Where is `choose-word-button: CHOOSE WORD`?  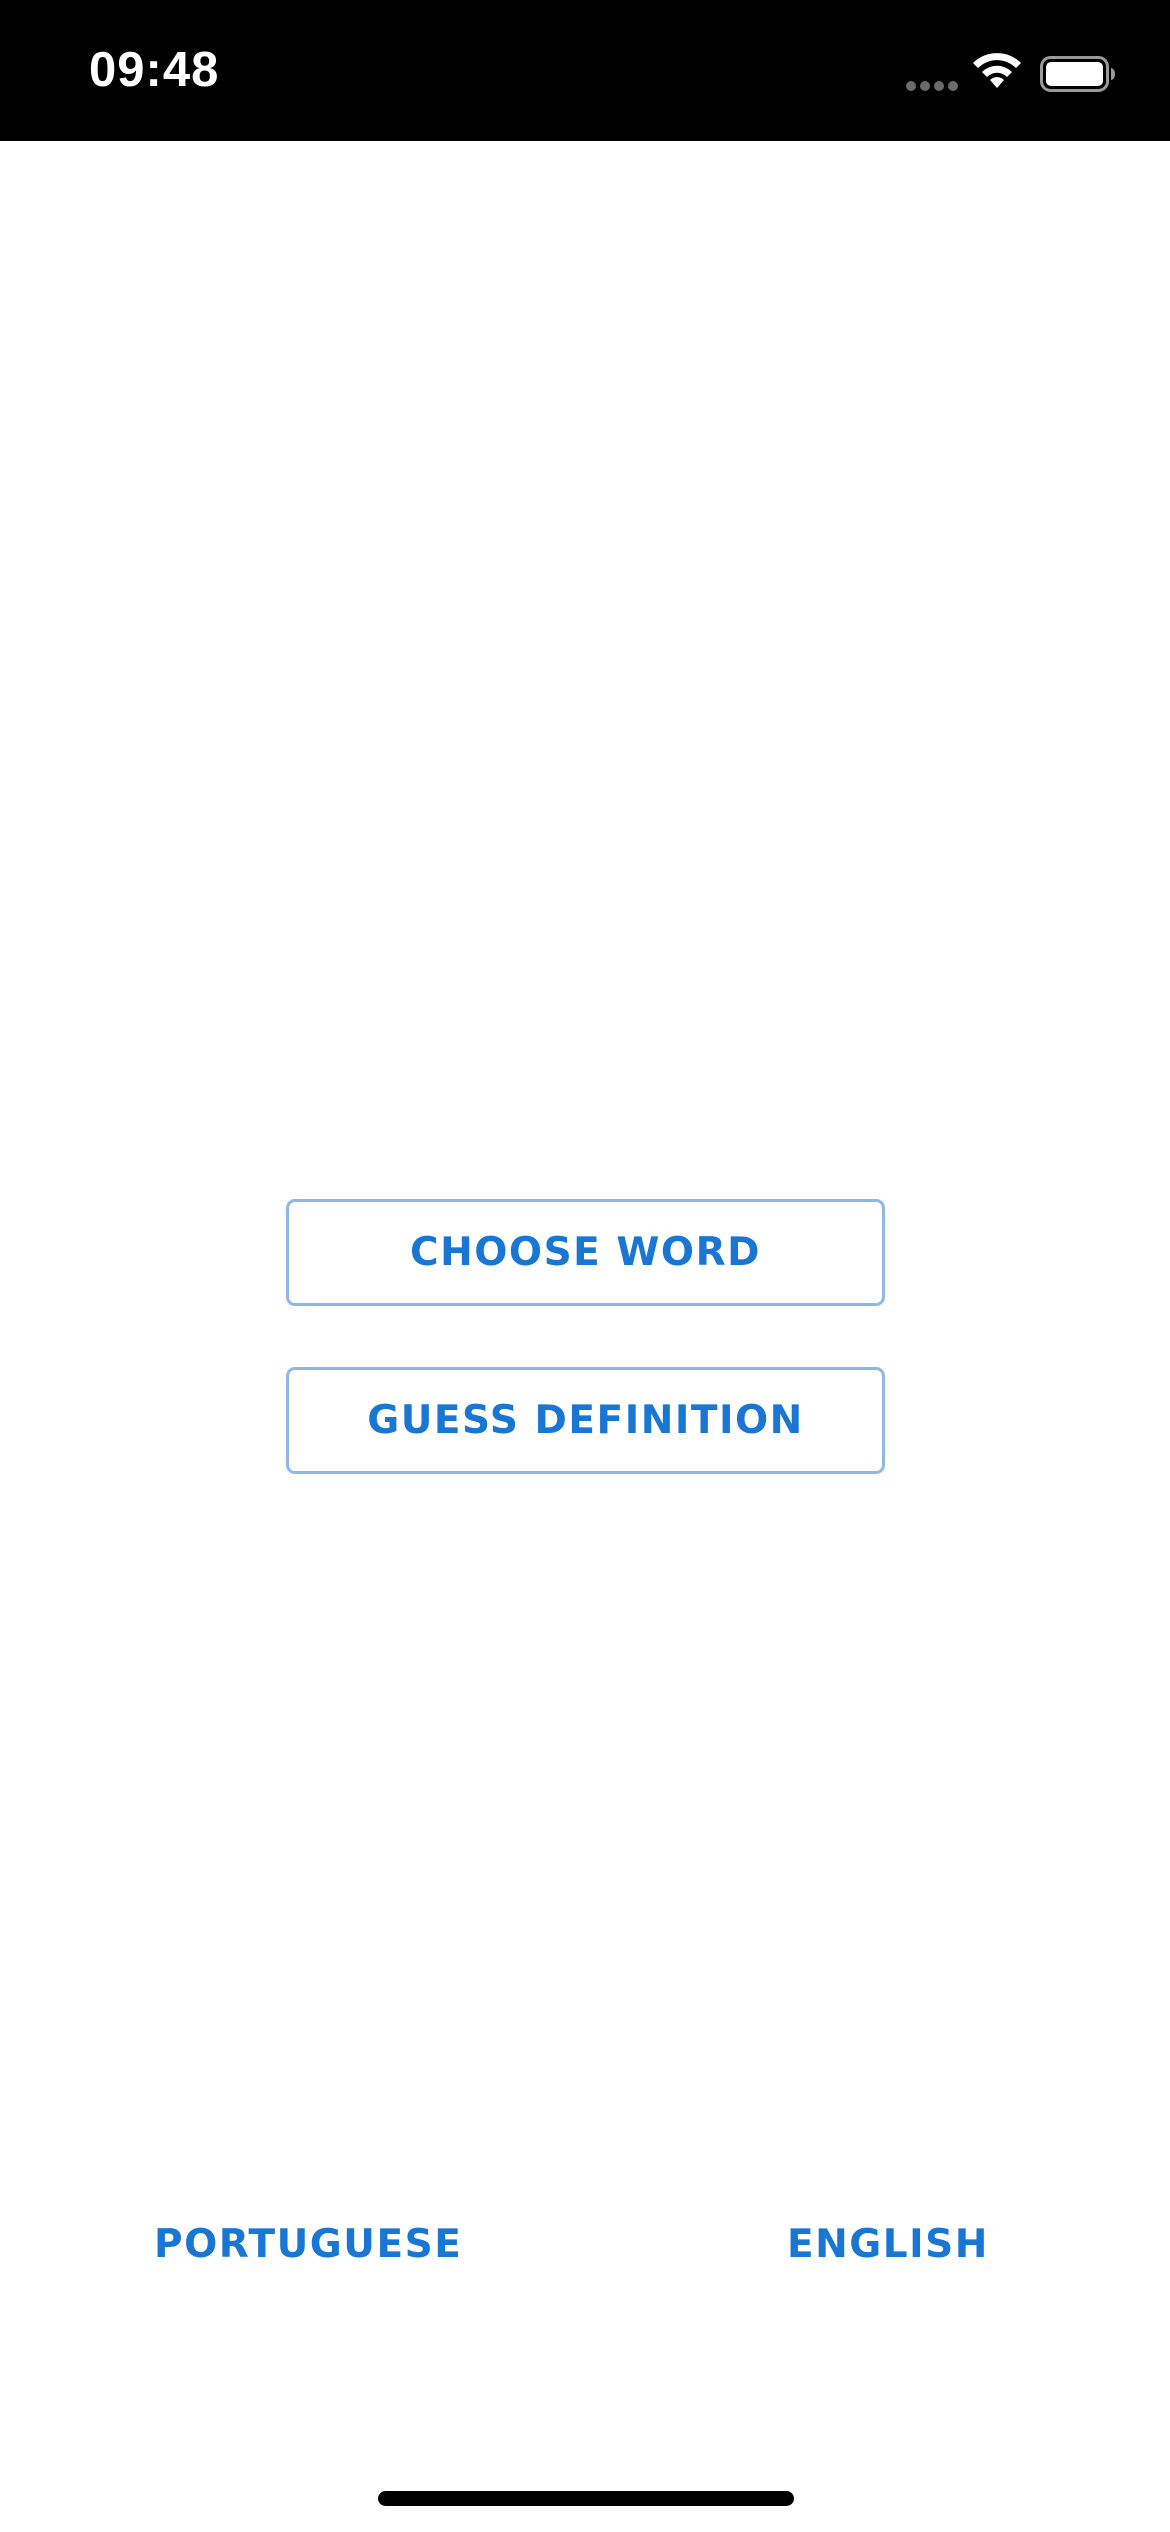
choose-word-button: CHOOSE WORD is located at coordinates (585, 1252).